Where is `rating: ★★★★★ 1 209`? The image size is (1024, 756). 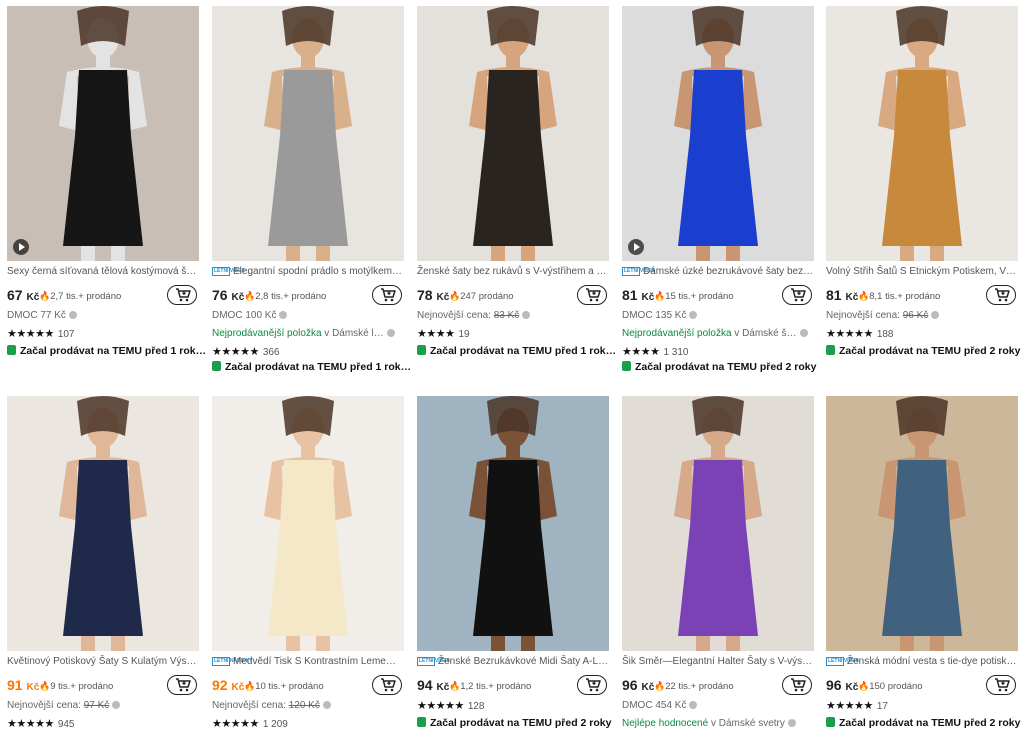 rating: ★★★★★ 1 209 is located at coordinates (250, 724).